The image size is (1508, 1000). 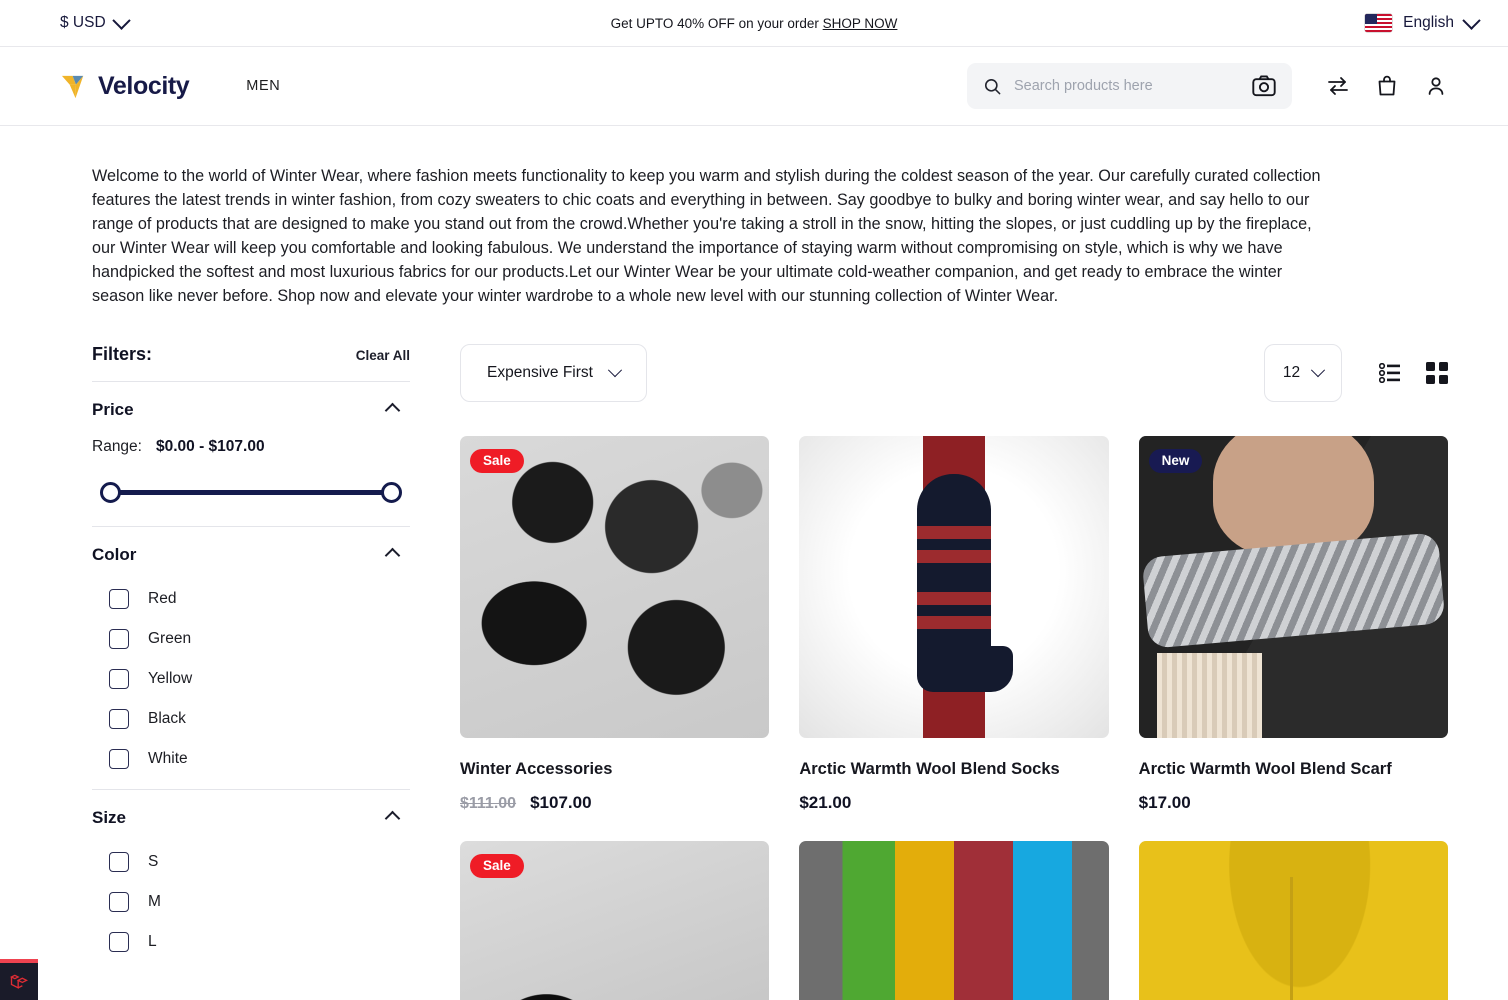 I want to click on color-option-label: Yellow, so click(x=170, y=678).